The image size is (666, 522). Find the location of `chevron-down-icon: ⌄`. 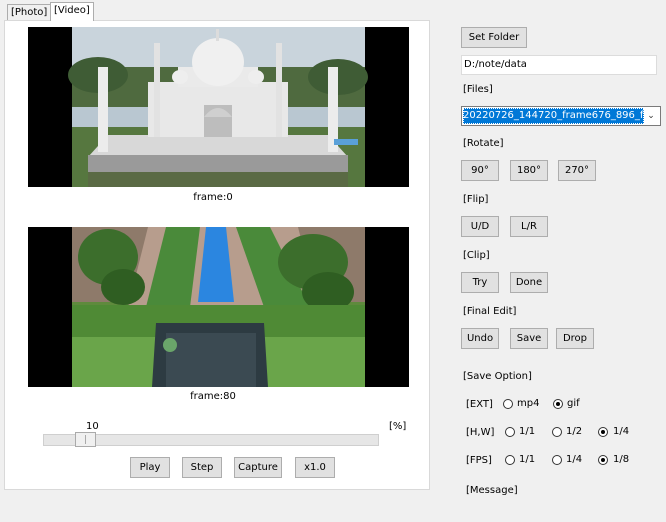

chevron-down-icon: ⌄ is located at coordinates (651, 116).